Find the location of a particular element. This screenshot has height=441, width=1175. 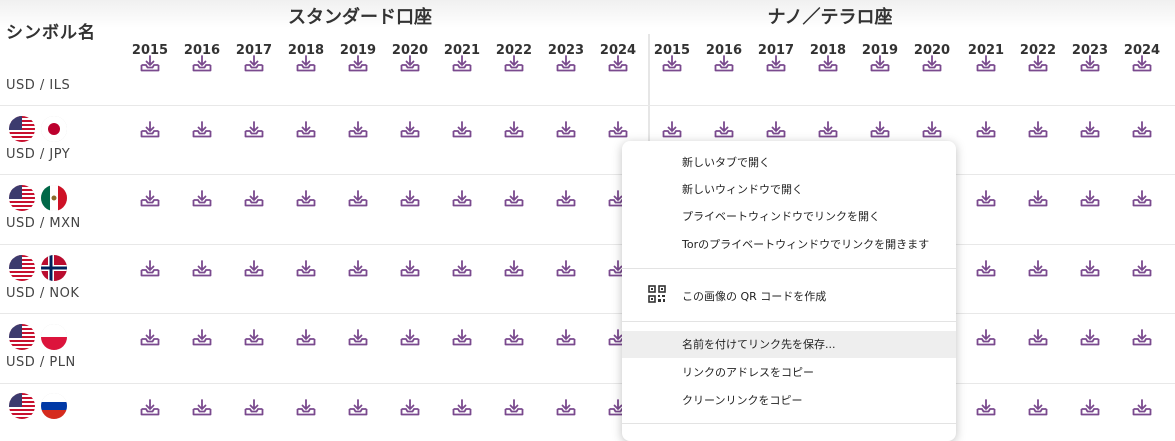

menu-item-open-new-tab: 新しいタブで開く is located at coordinates (789, 162).